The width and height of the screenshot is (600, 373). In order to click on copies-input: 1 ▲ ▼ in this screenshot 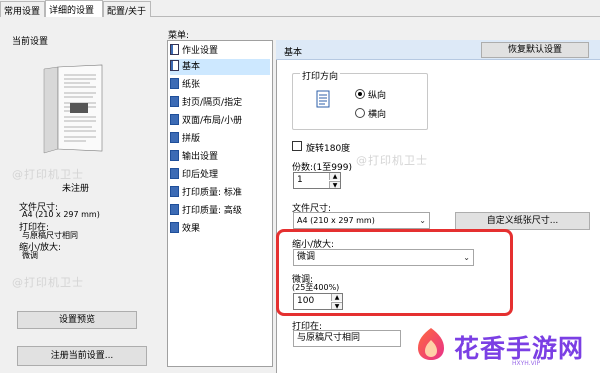, I will do `click(317, 180)`.